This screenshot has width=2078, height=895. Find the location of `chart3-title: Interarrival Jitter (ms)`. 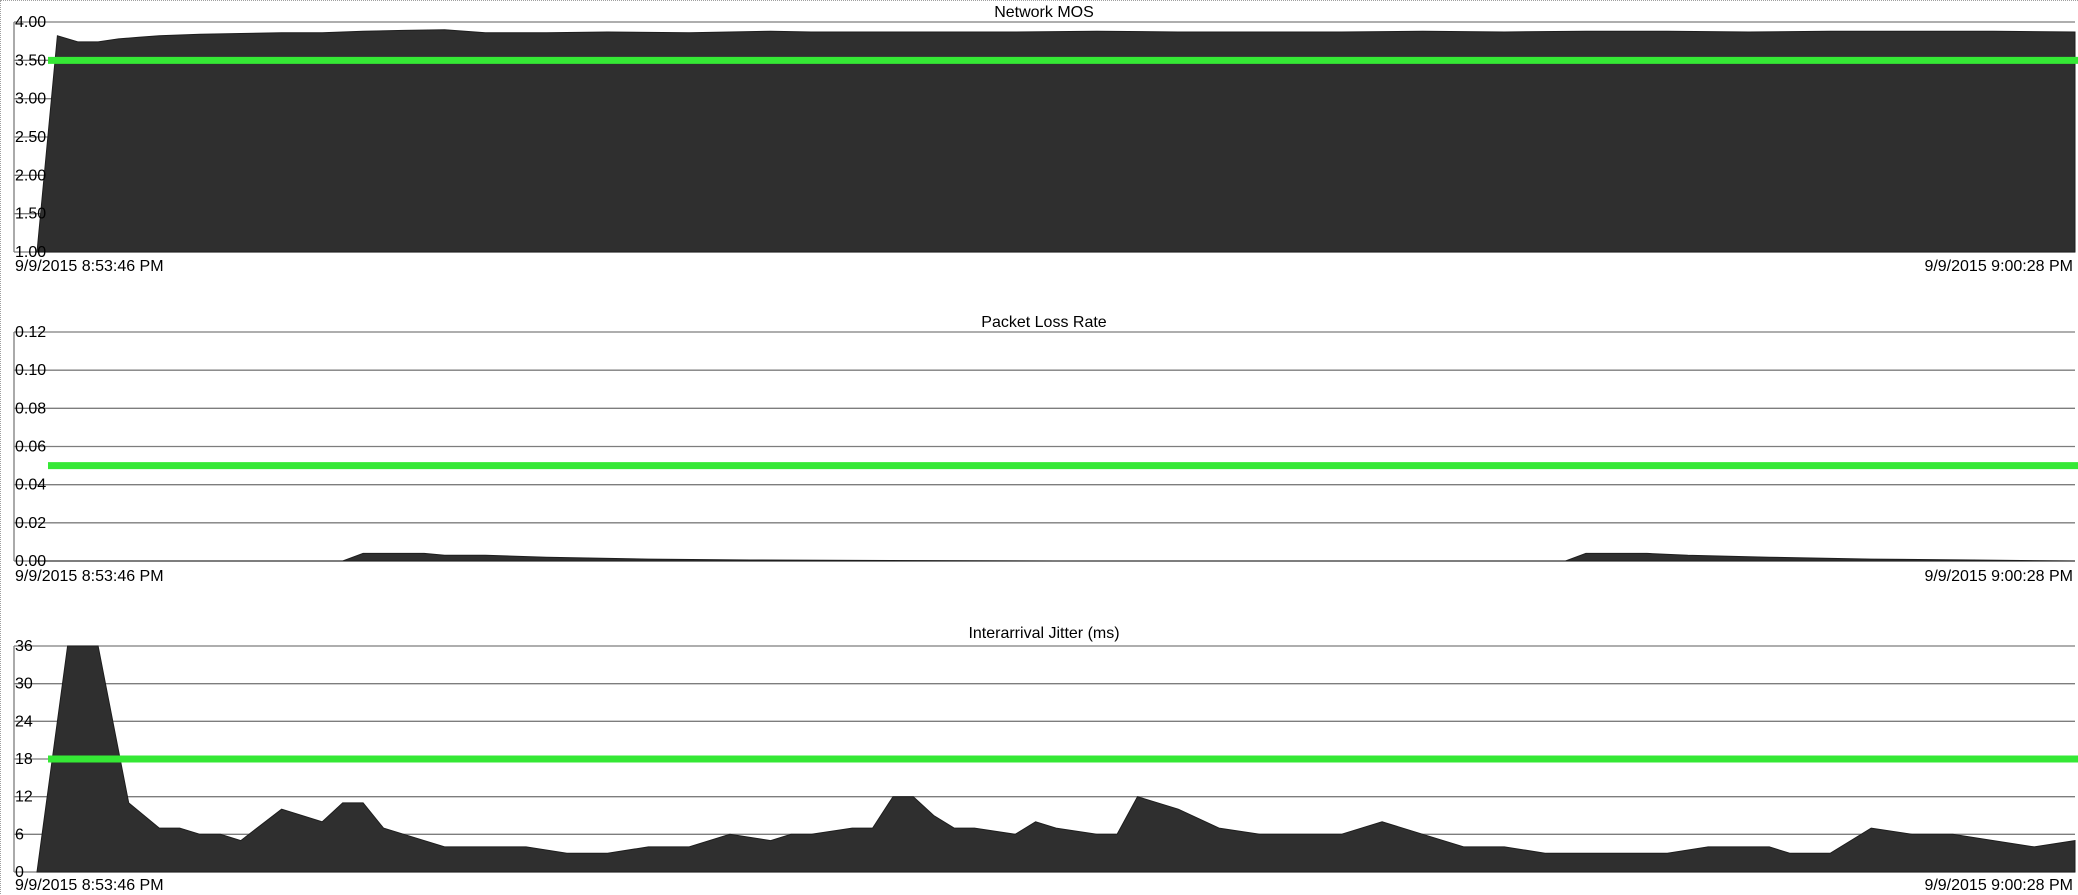

chart3-title: Interarrival Jitter (ms) is located at coordinates (1043, 633).